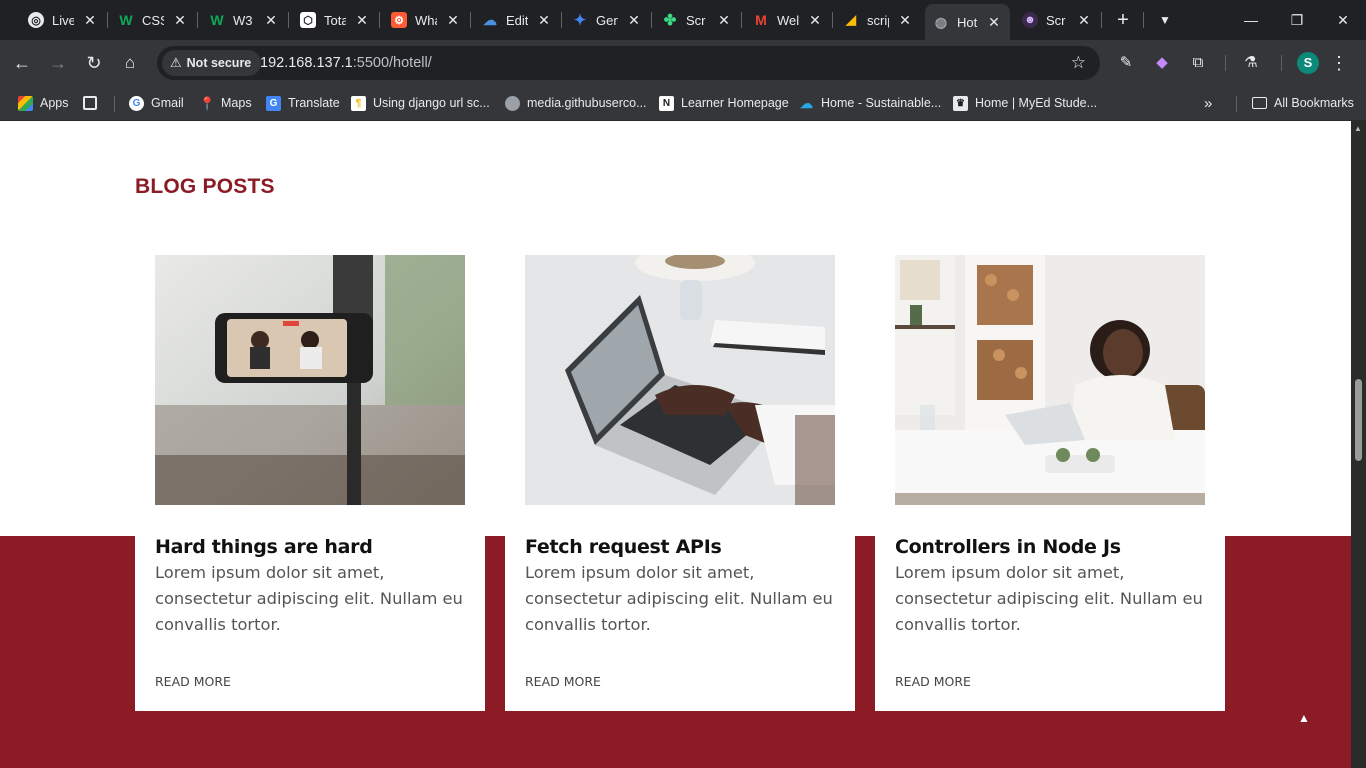 The height and width of the screenshot is (768, 1366). Describe the element at coordinates (1251, 20) in the screenshot. I see `minimize-button: —` at that location.